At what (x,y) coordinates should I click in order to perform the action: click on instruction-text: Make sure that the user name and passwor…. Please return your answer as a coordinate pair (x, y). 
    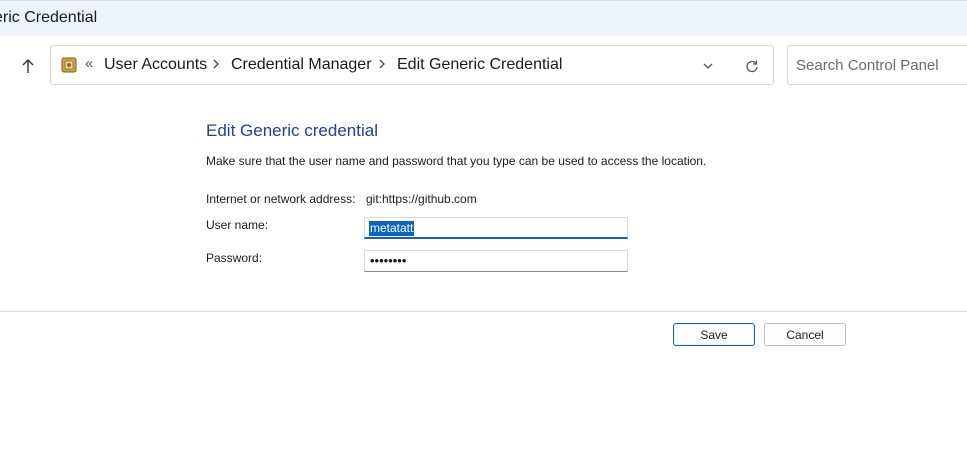
    Looking at the image, I should click on (456, 161).